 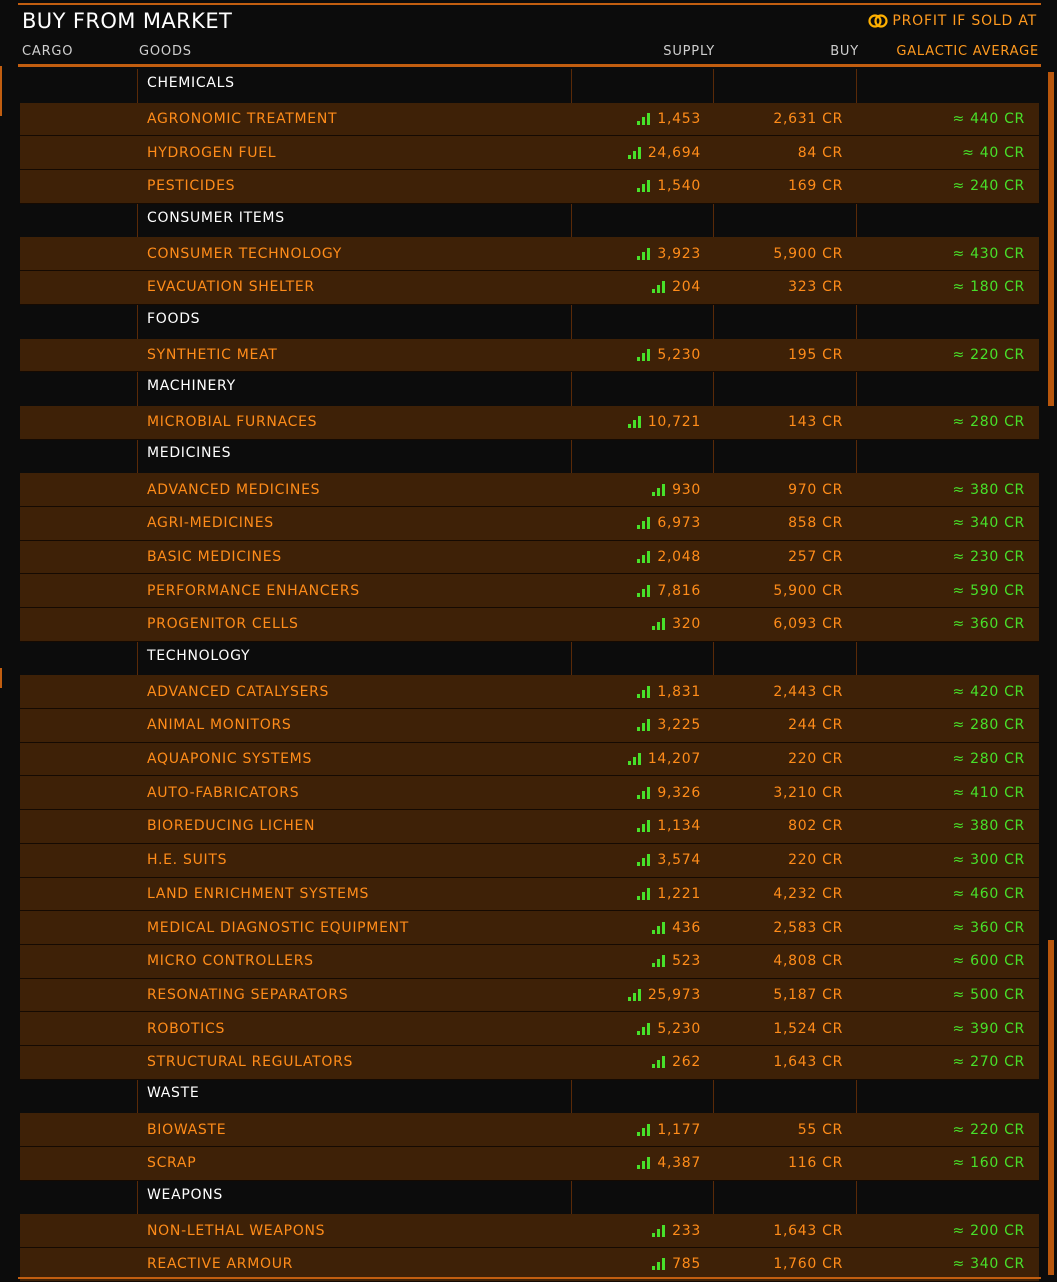 I want to click on commodity-row: BASIC MEDICINES 2,048 257 CR ≈ 230 CR, so click(x=529, y=557).